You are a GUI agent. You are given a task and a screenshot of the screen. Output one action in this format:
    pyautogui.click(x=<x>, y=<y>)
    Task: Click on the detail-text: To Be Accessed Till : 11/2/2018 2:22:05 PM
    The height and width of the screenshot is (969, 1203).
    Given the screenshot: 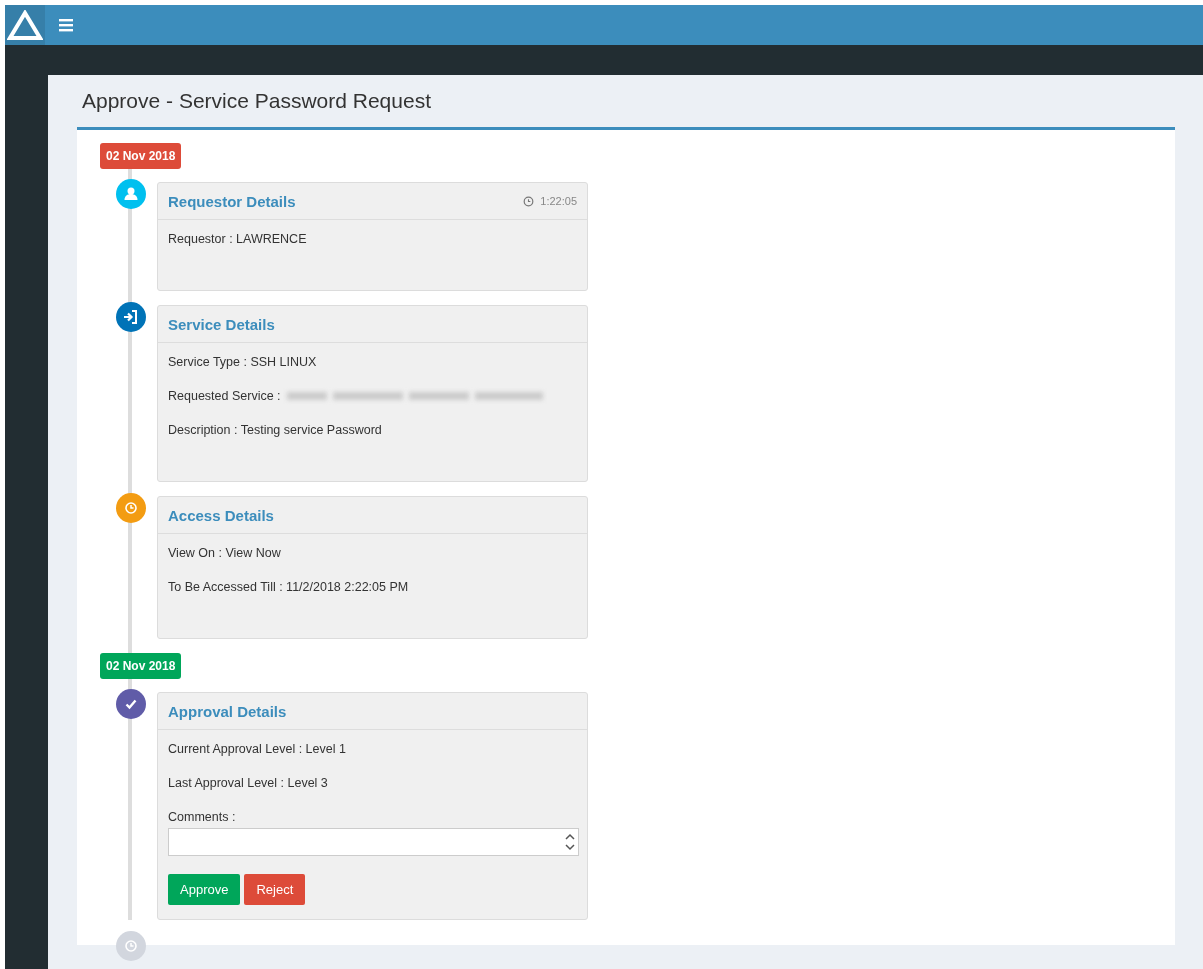 What is the action you would take?
    pyautogui.click(x=288, y=587)
    